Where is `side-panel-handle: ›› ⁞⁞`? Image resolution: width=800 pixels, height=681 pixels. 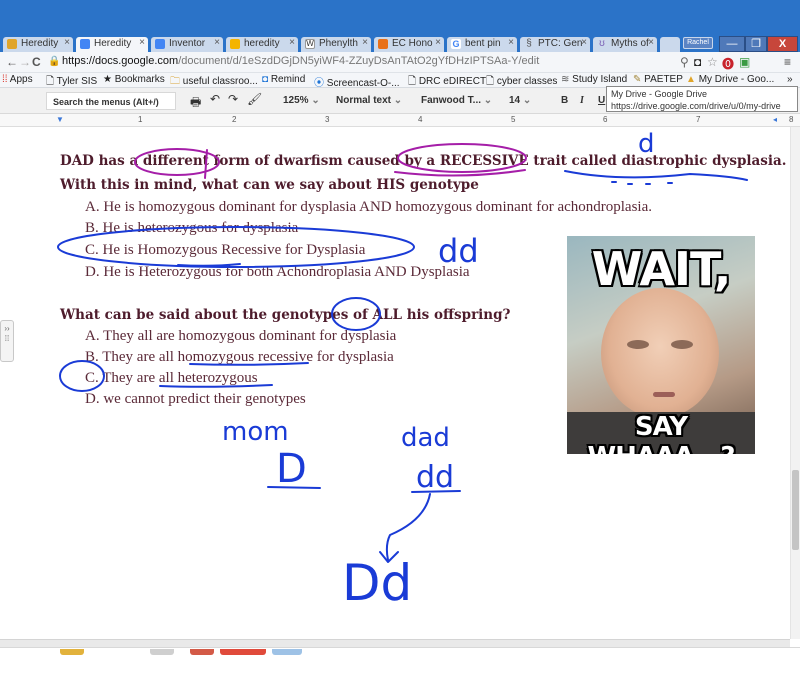
side-panel-handle: ›› ⁞⁞ is located at coordinates (7, 341).